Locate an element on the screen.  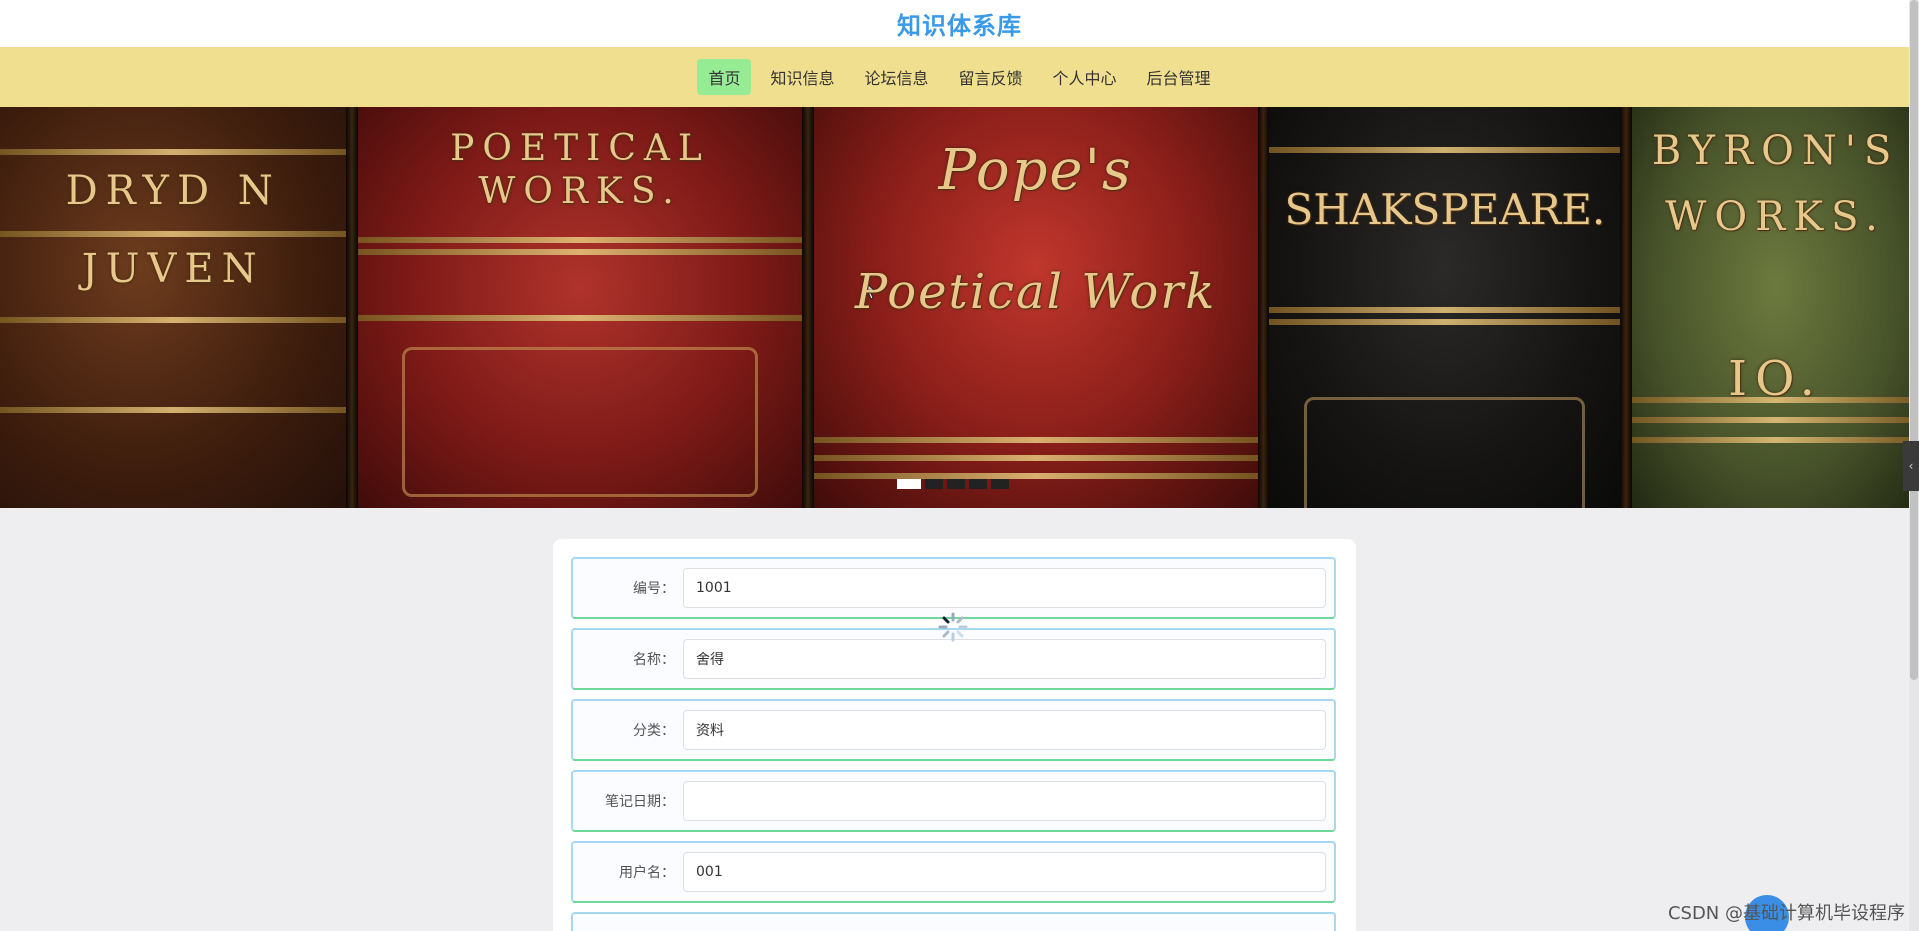
spine-text: BYRON'S WORKS. IO. is located at coordinates (1775, 267).